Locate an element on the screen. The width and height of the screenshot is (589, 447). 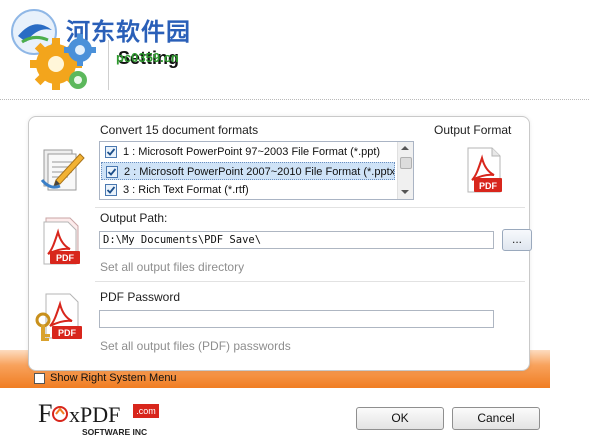
show-menu-checkbox is located at coordinates (39, 378).